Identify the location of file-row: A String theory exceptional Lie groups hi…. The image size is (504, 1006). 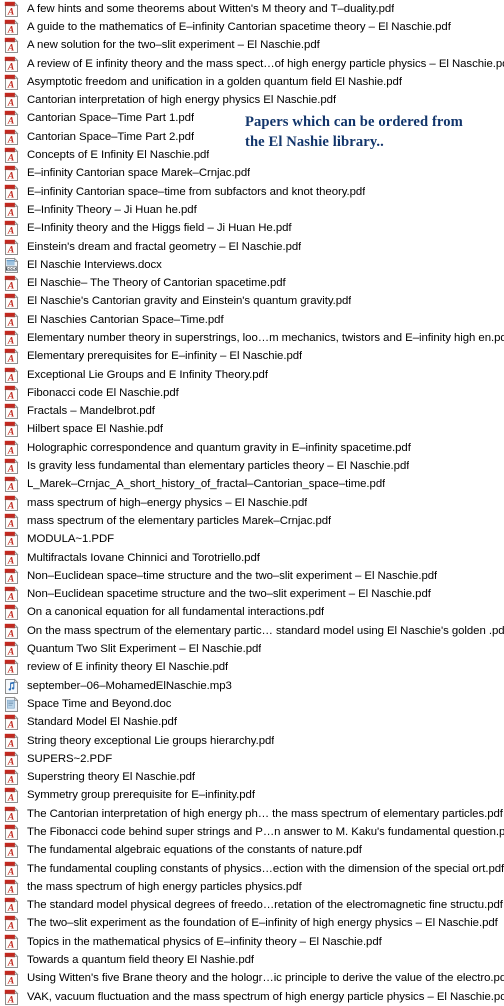
(252, 741).